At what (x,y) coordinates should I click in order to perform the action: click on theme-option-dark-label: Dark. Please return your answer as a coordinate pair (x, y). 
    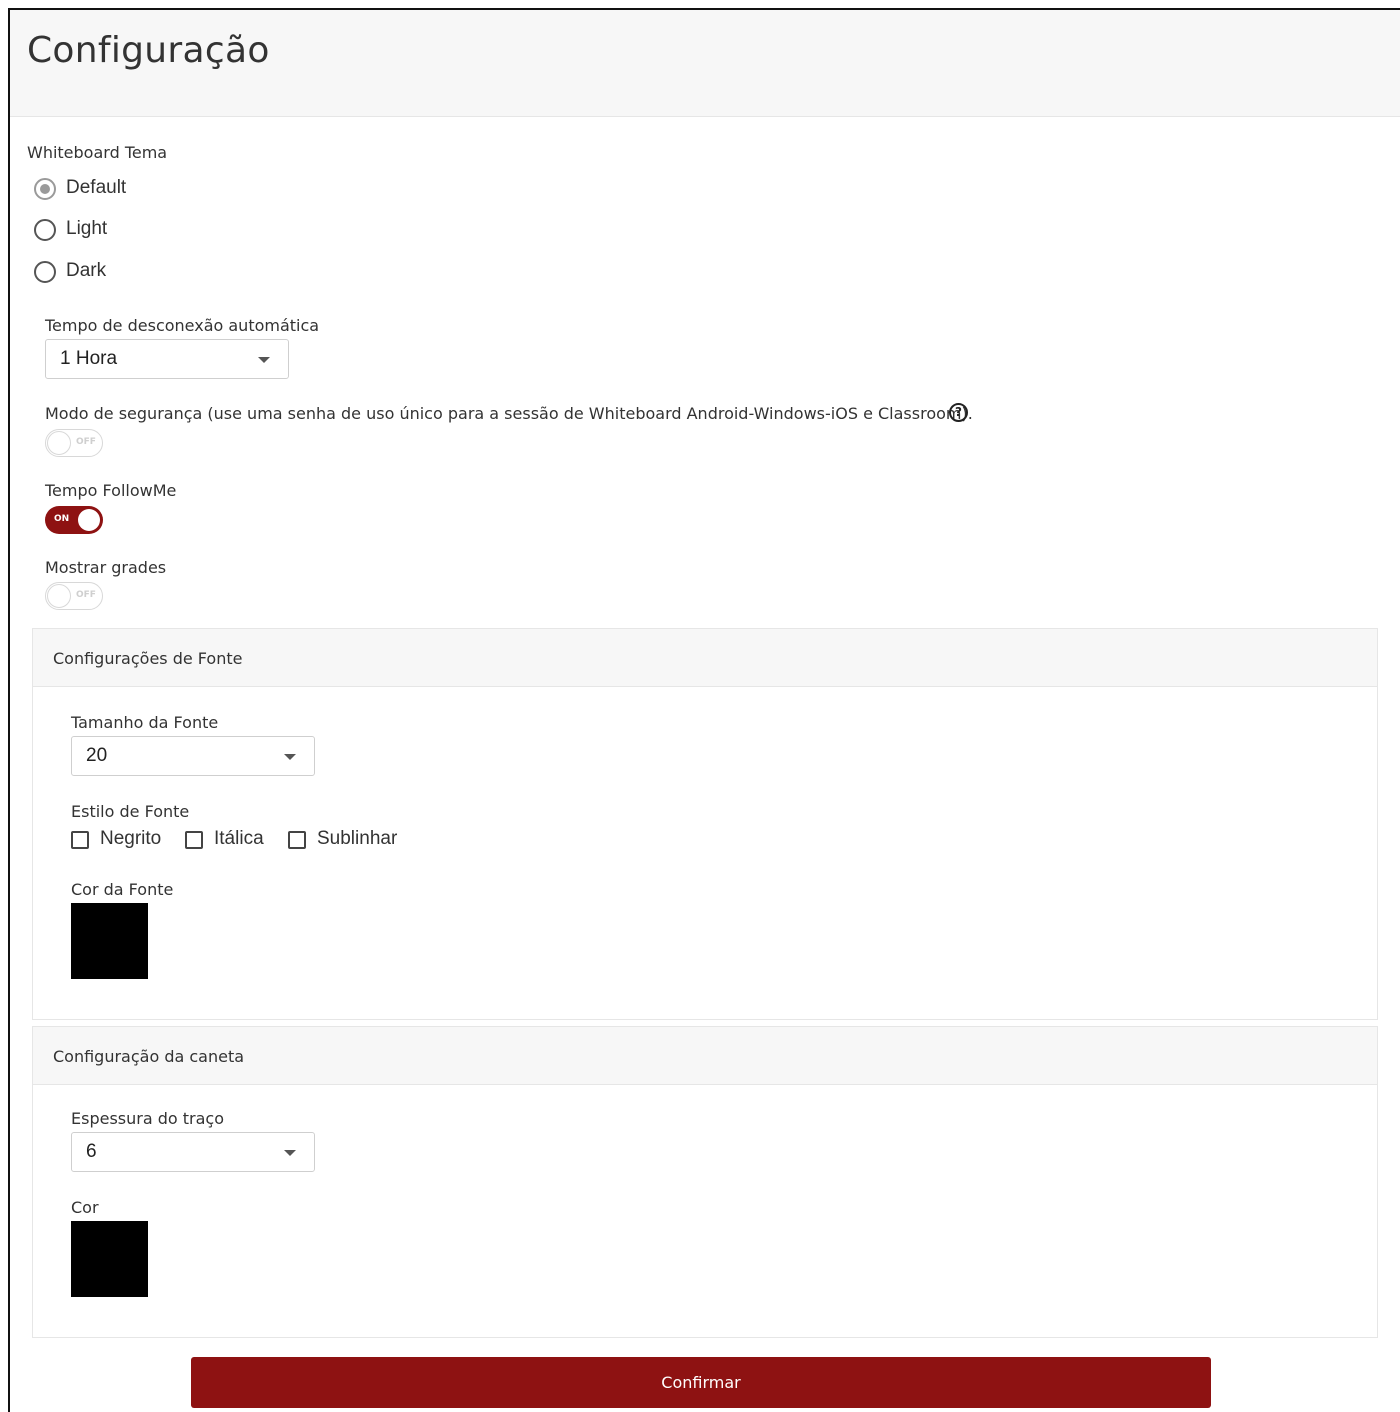
    Looking at the image, I should click on (86, 271).